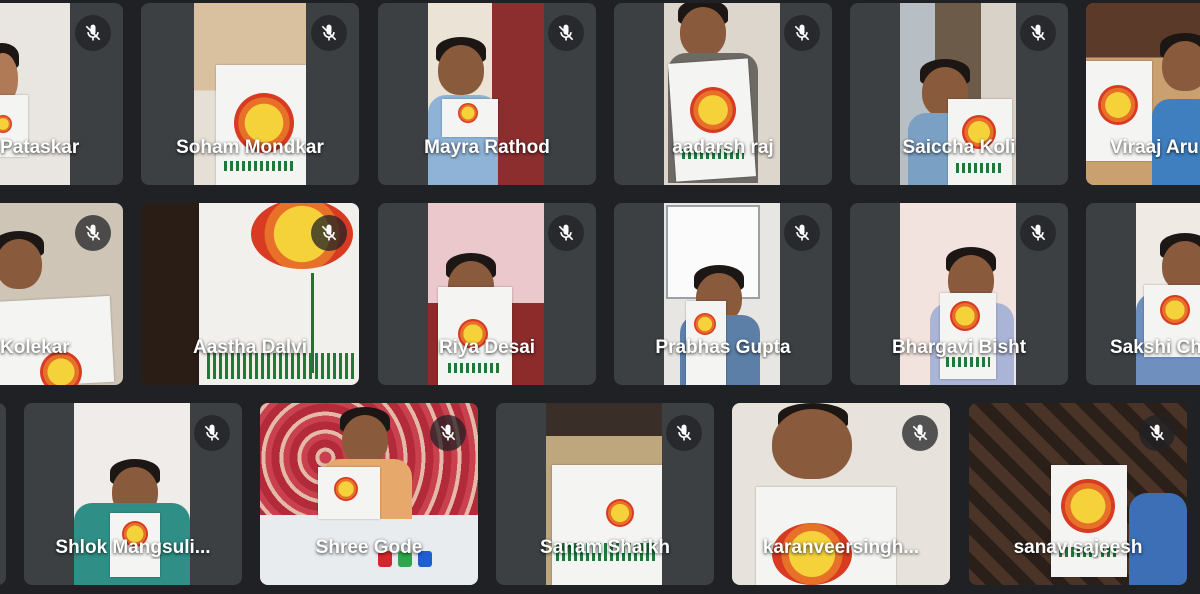  I want to click on participant-tile: sanav sajeesh, so click(1078, 494).